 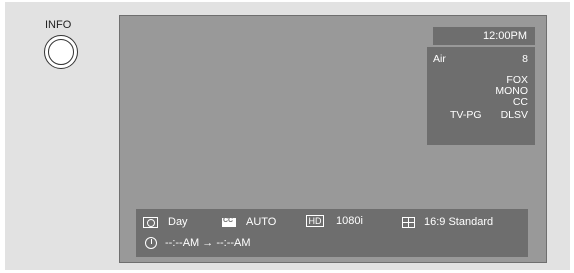 What do you see at coordinates (466, 115) in the screenshot?
I see `content-rating: TV-PG` at bounding box center [466, 115].